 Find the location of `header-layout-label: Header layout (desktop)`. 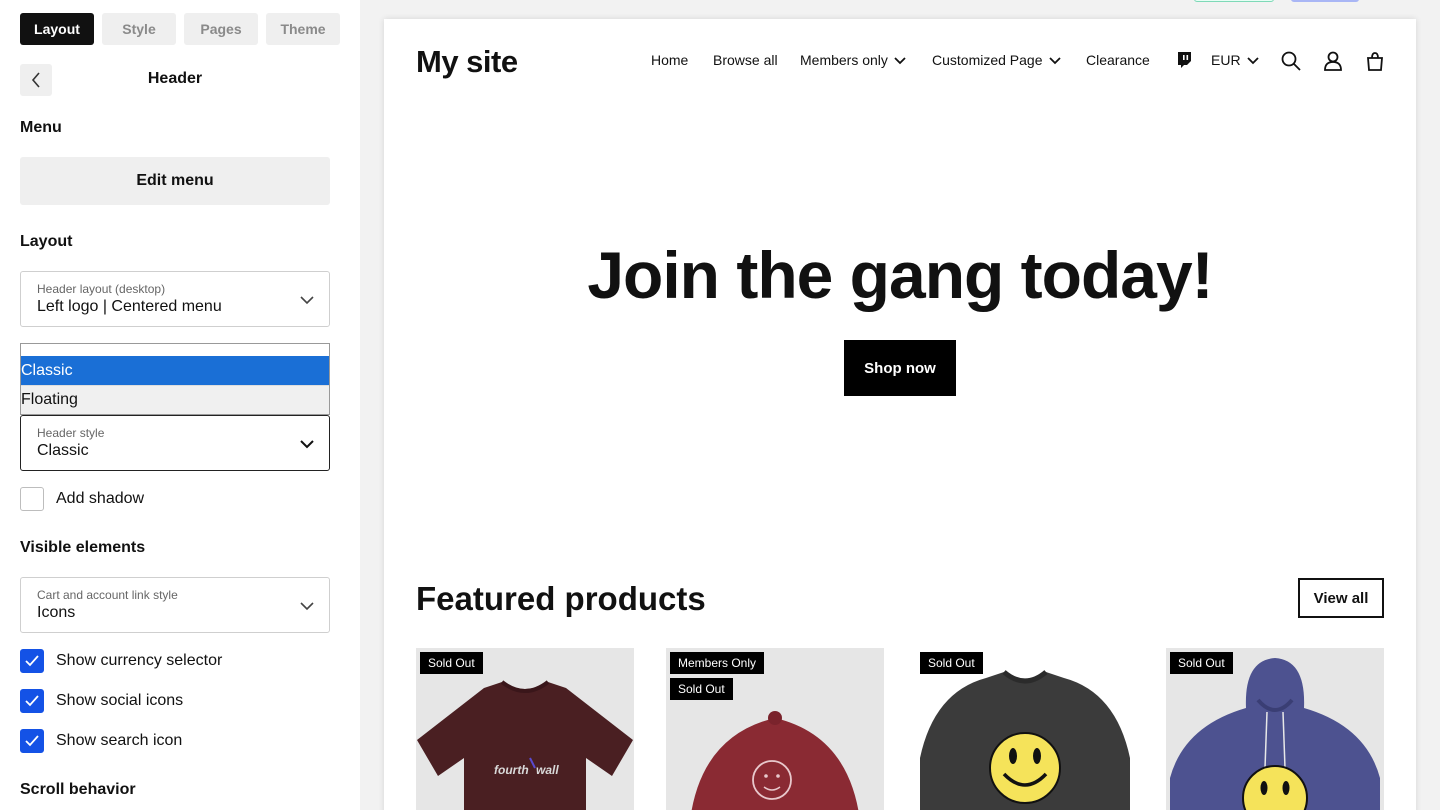

header-layout-label: Header layout (desktop) is located at coordinates (101, 289).